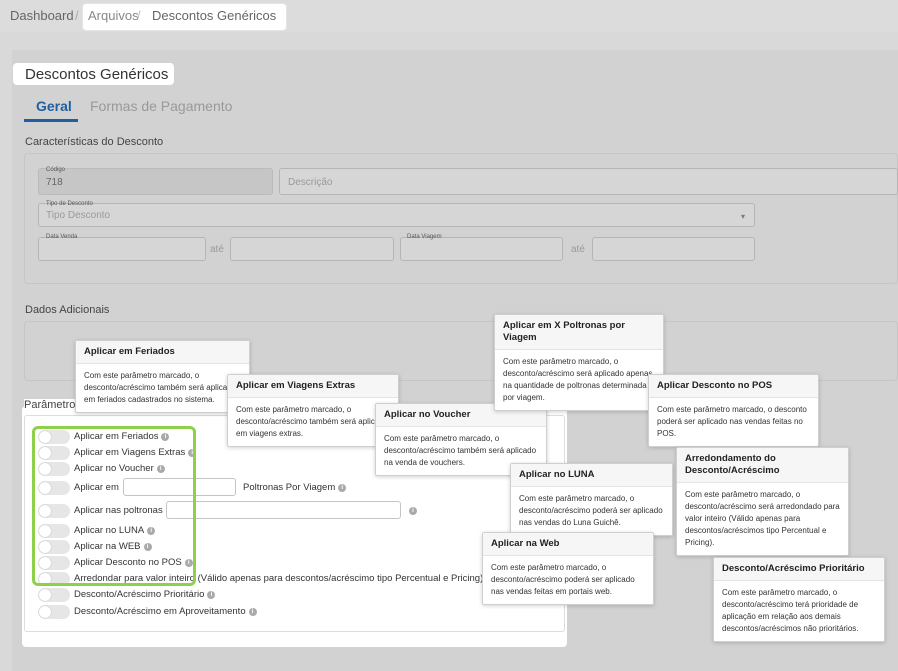 This screenshot has height=671, width=898. Describe the element at coordinates (62, 237) in the screenshot. I see `data-venda-label: Data Venda` at that location.